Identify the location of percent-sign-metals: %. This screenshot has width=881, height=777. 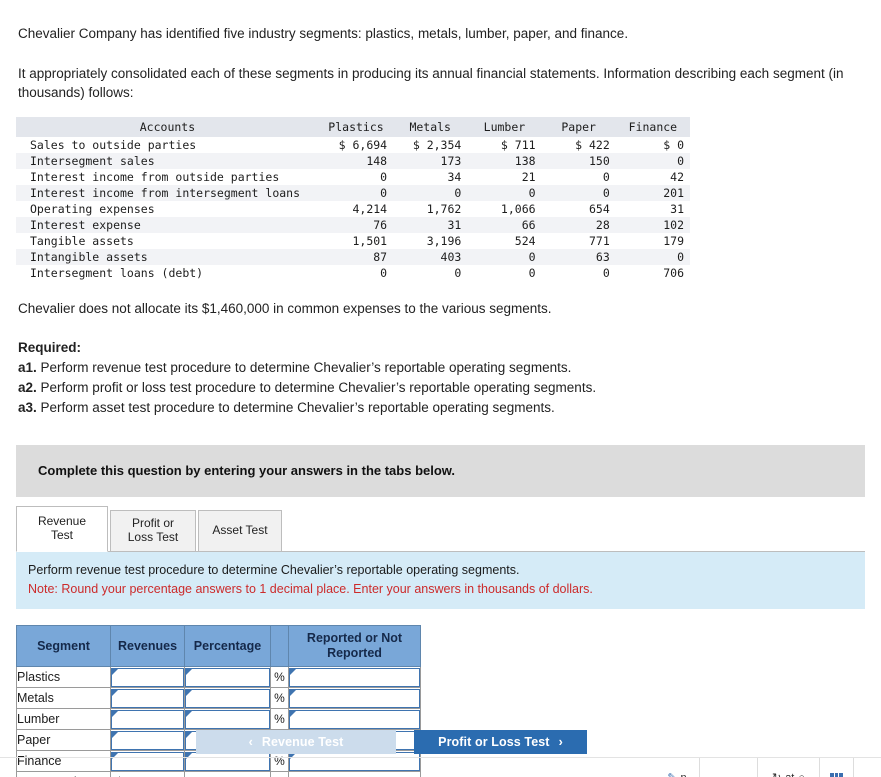
(279, 698).